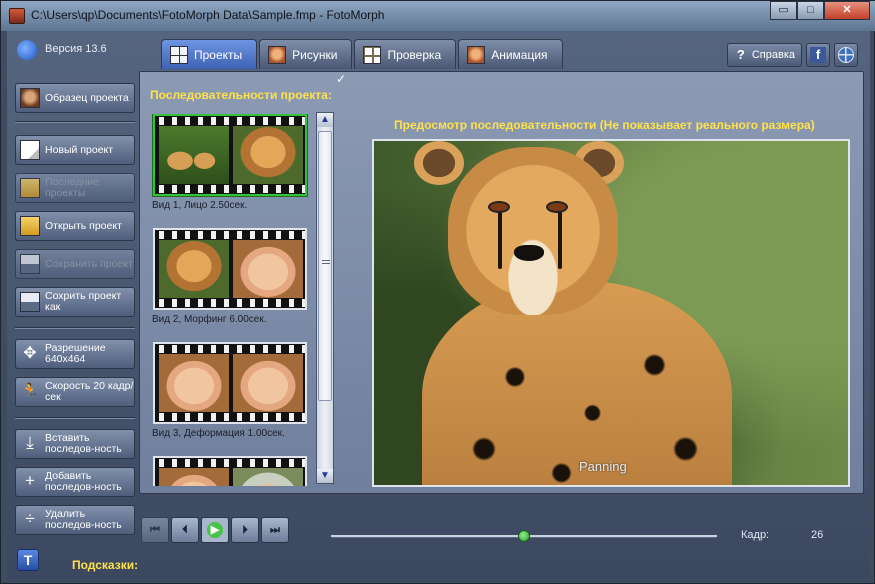 The height and width of the screenshot is (584, 875). Describe the element at coordinates (325, 476) in the screenshot. I see `scroll-down-arrow-icon: ▼` at that location.